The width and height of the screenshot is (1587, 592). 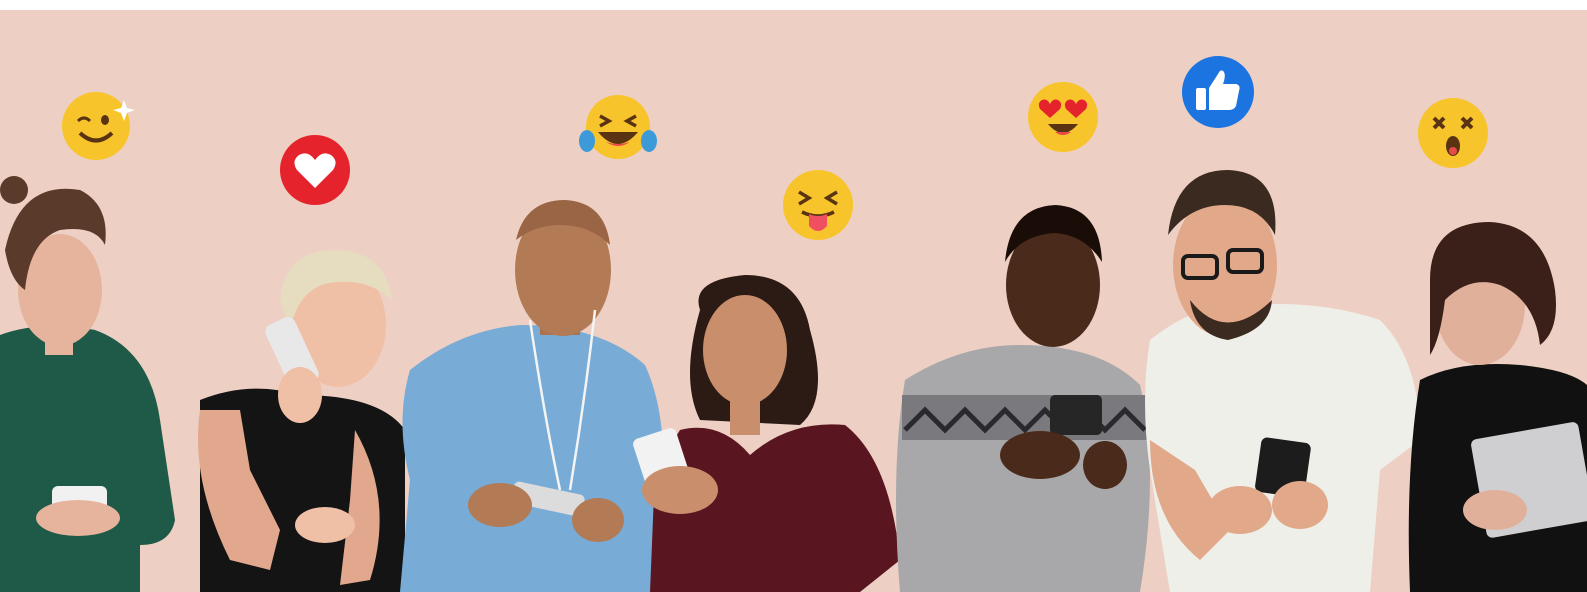 What do you see at coordinates (98, 126) in the screenshot?
I see `wink-emoji` at bounding box center [98, 126].